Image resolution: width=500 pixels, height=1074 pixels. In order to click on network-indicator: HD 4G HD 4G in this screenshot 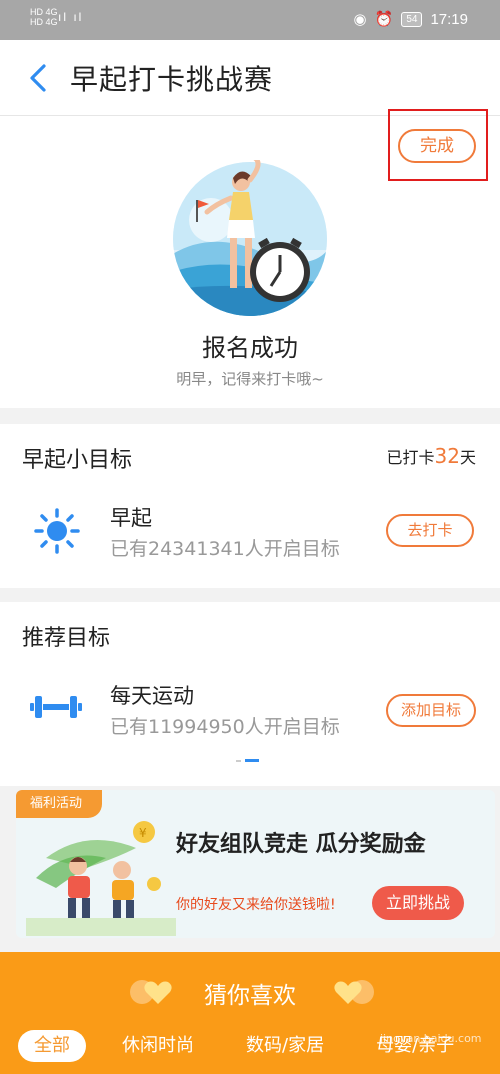, I will do `click(44, 17)`.